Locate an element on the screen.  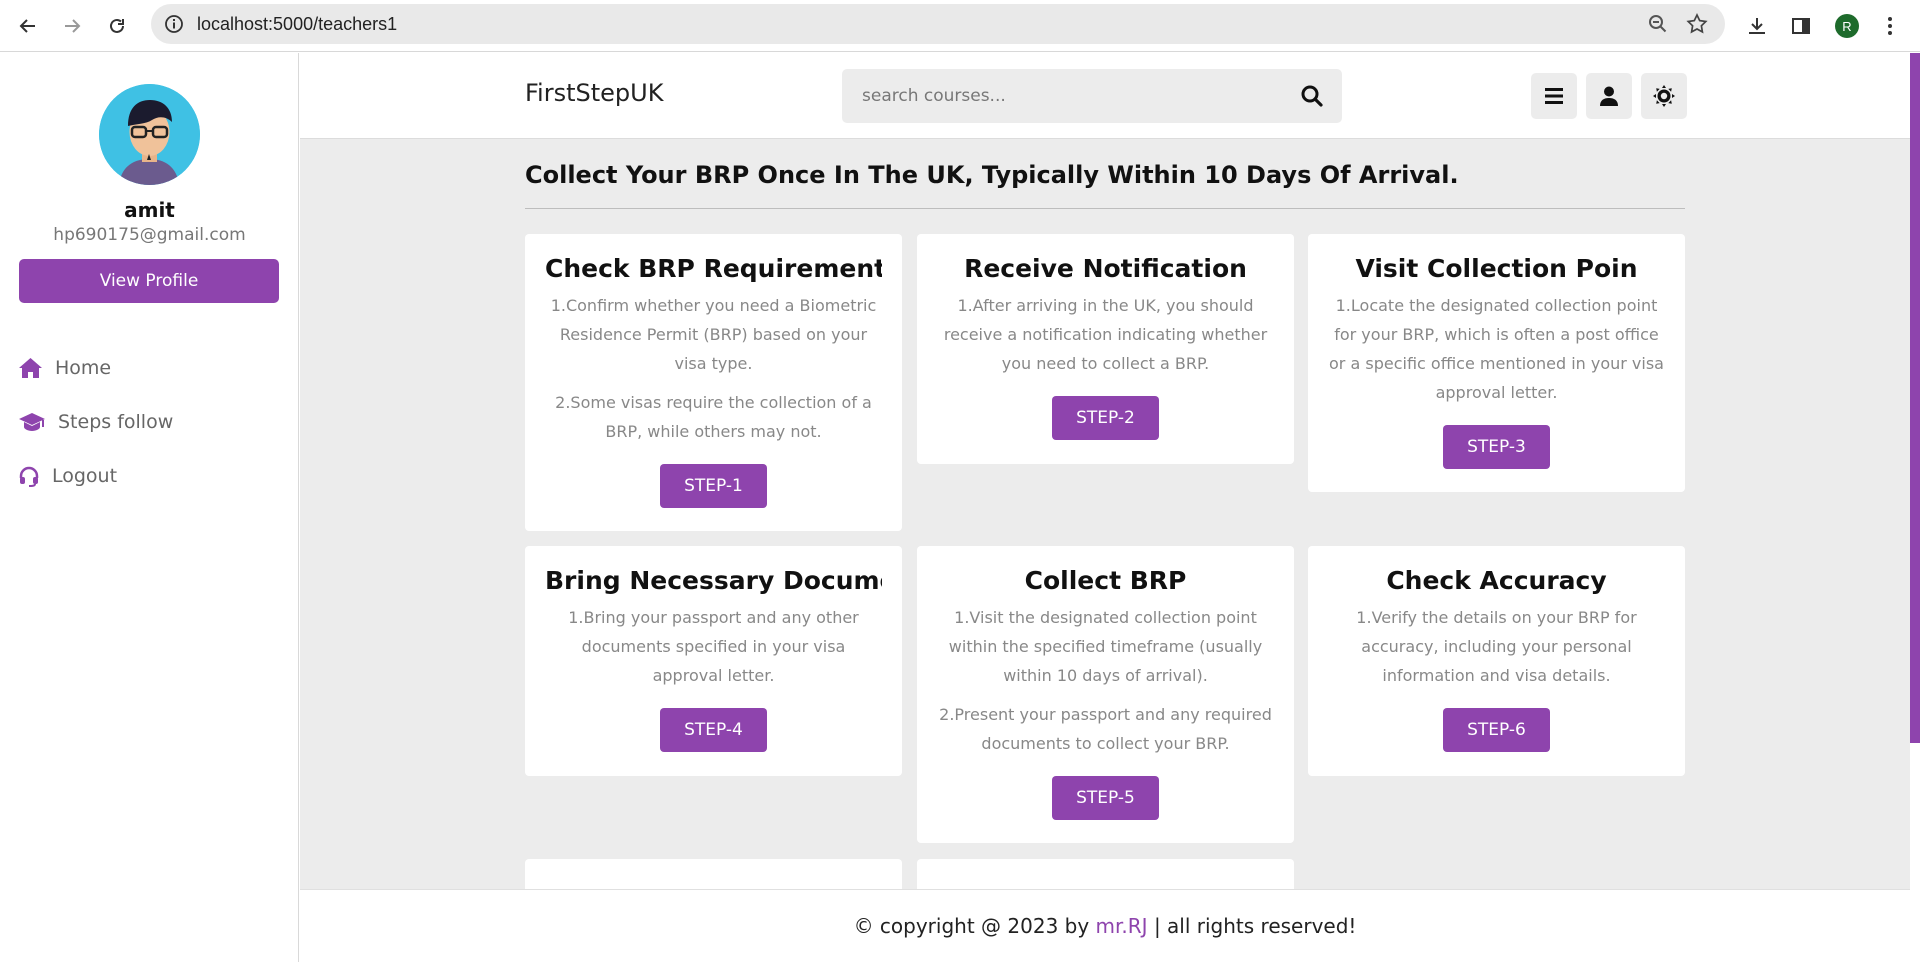
search-icon is located at coordinates (1312, 96).